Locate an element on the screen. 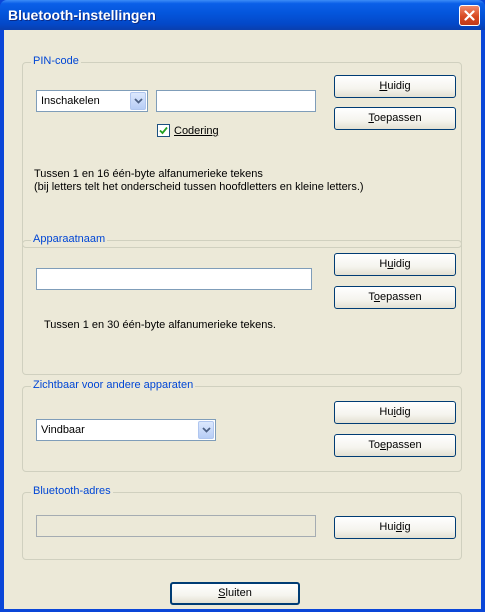 This screenshot has width=485, height=612. visibility-value: Vindbaar is located at coordinates (63, 430).